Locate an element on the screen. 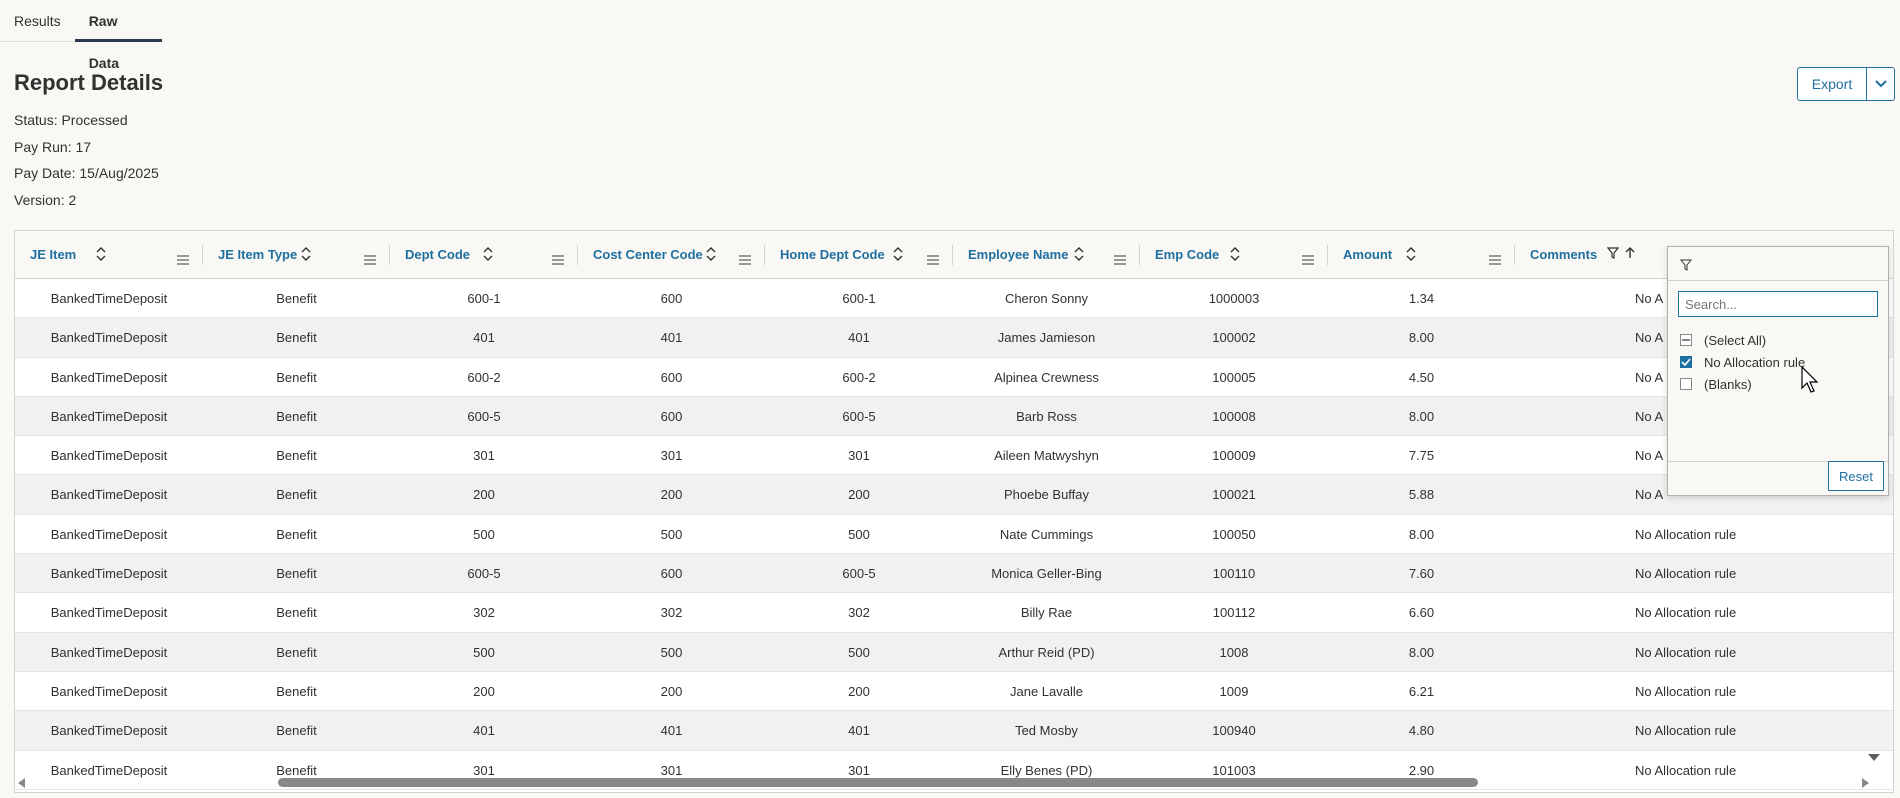 Image resolution: width=1900 pixels, height=798 pixels. unchecked-checkbox-icon is located at coordinates (1686, 384).